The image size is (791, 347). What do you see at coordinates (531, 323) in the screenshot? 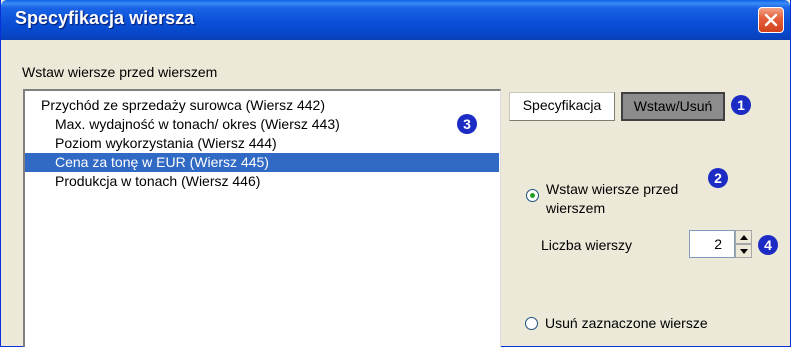
I see `delete-rows-radio` at bounding box center [531, 323].